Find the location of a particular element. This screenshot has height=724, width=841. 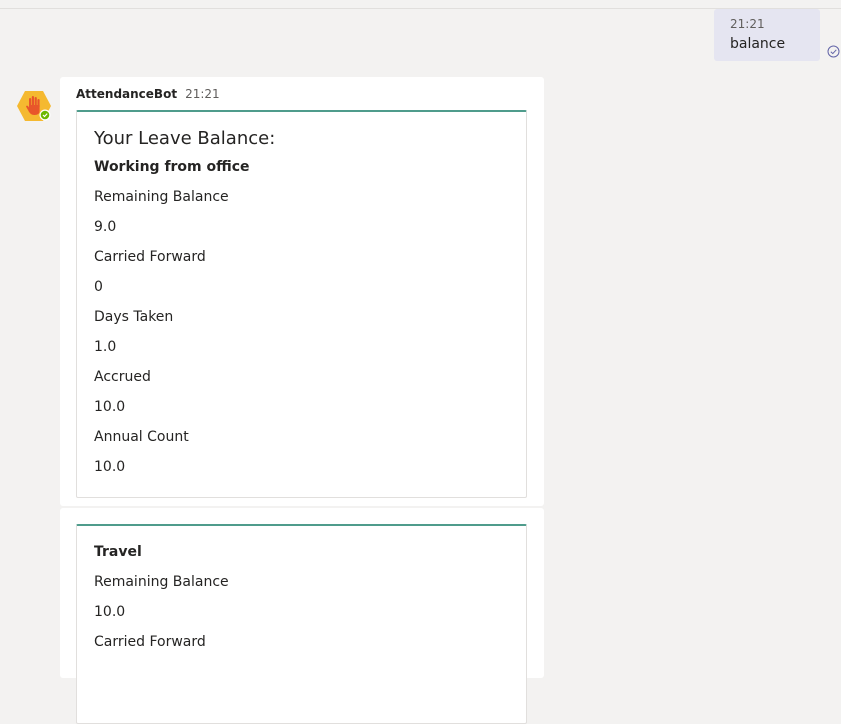

bot-message-time: 21:21 is located at coordinates (202, 94).